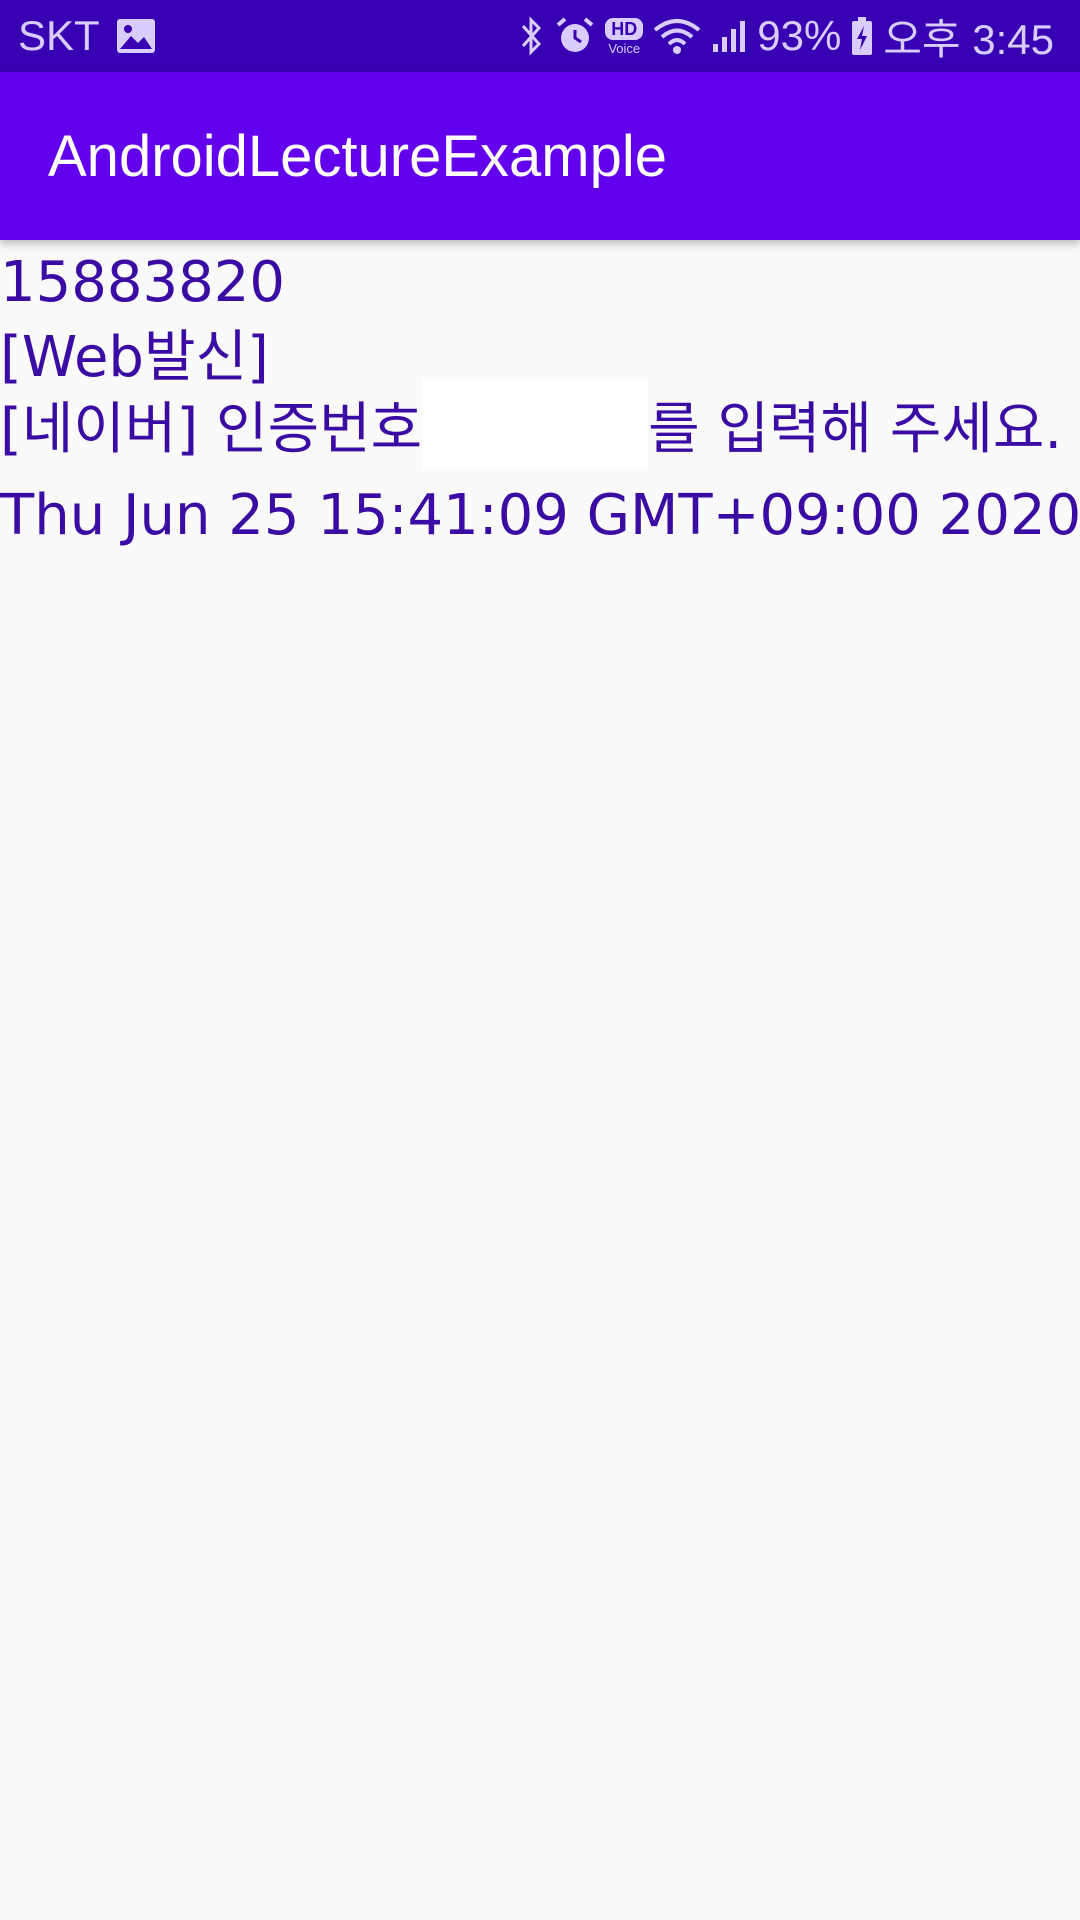 This screenshot has width=1080, height=1920. Describe the element at coordinates (59, 35) in the screenshot. I see `carrier-label: SKT` at that location.